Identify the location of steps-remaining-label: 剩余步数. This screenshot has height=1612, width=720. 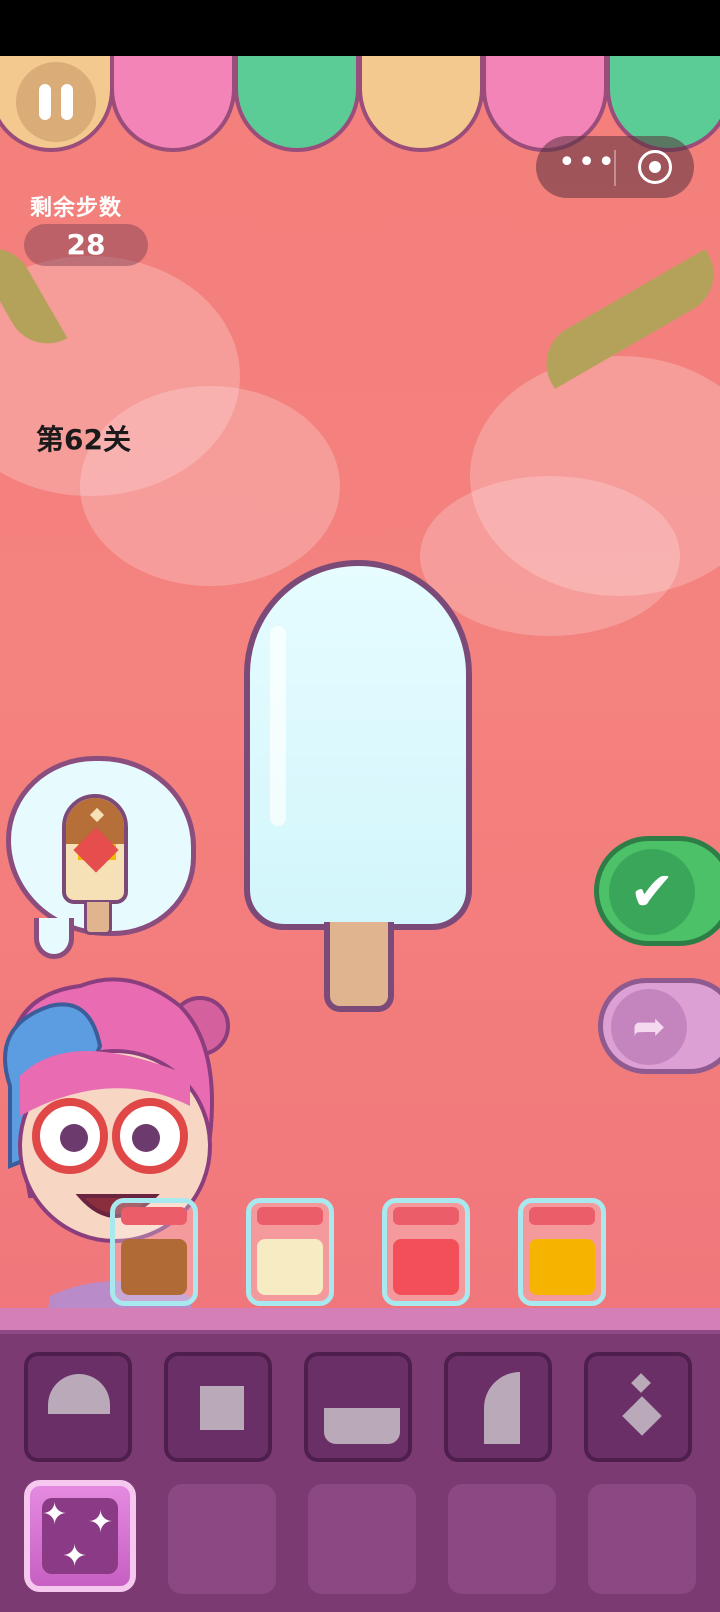
(76, 208).